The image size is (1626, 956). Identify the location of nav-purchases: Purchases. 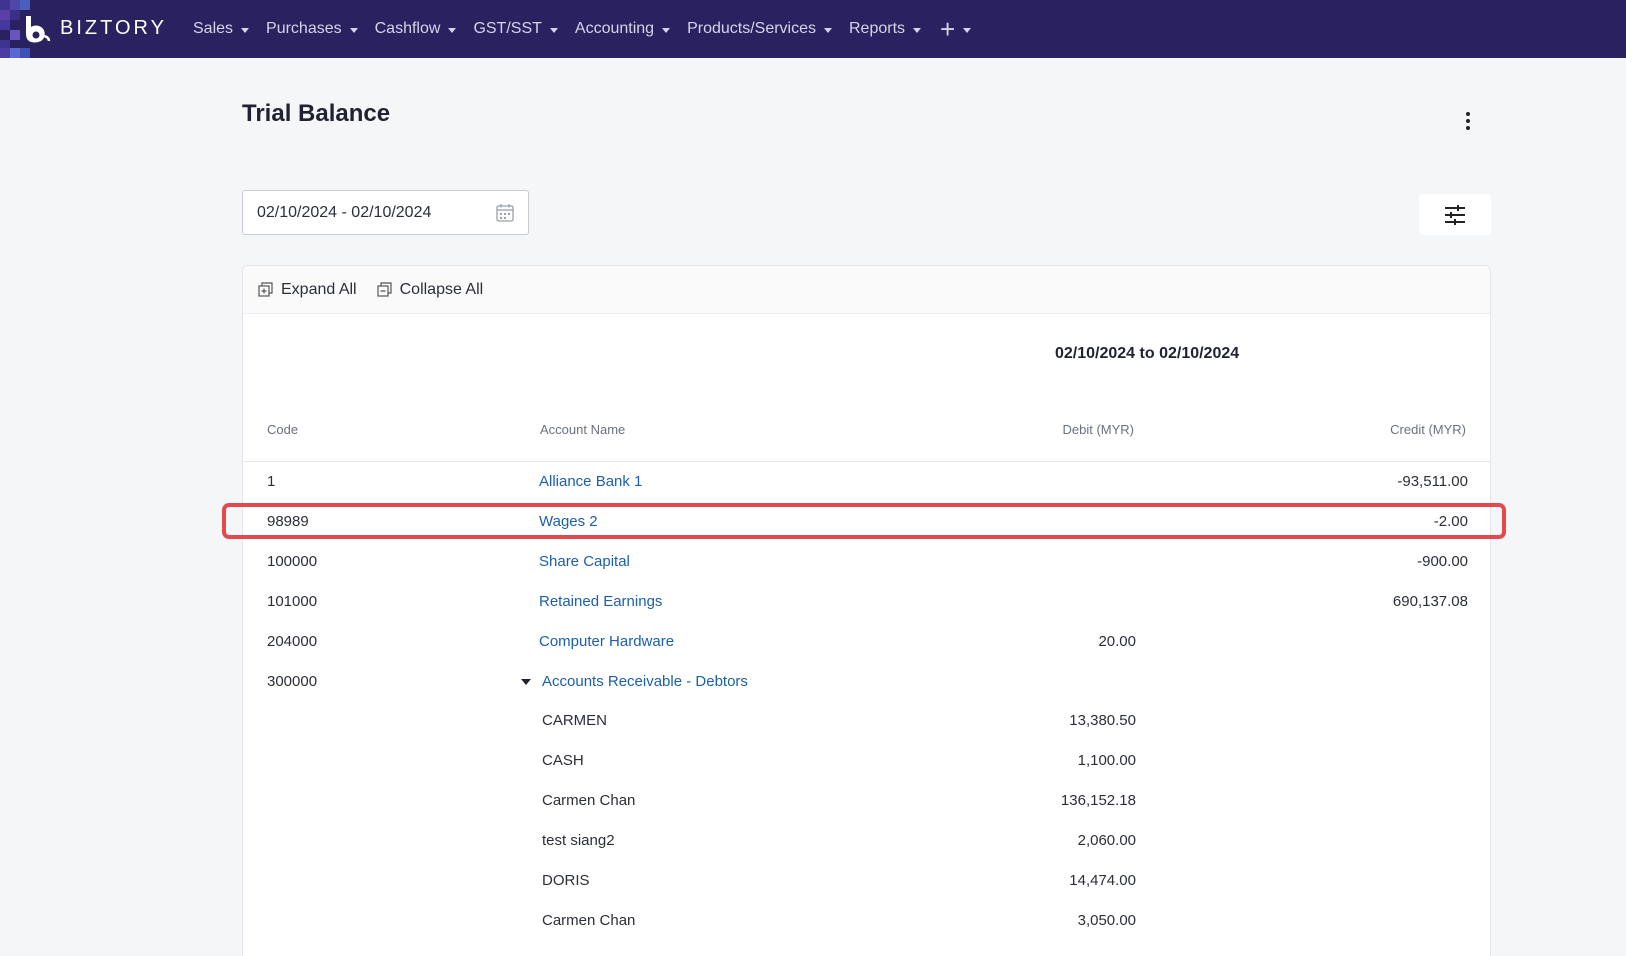
(312, 29).